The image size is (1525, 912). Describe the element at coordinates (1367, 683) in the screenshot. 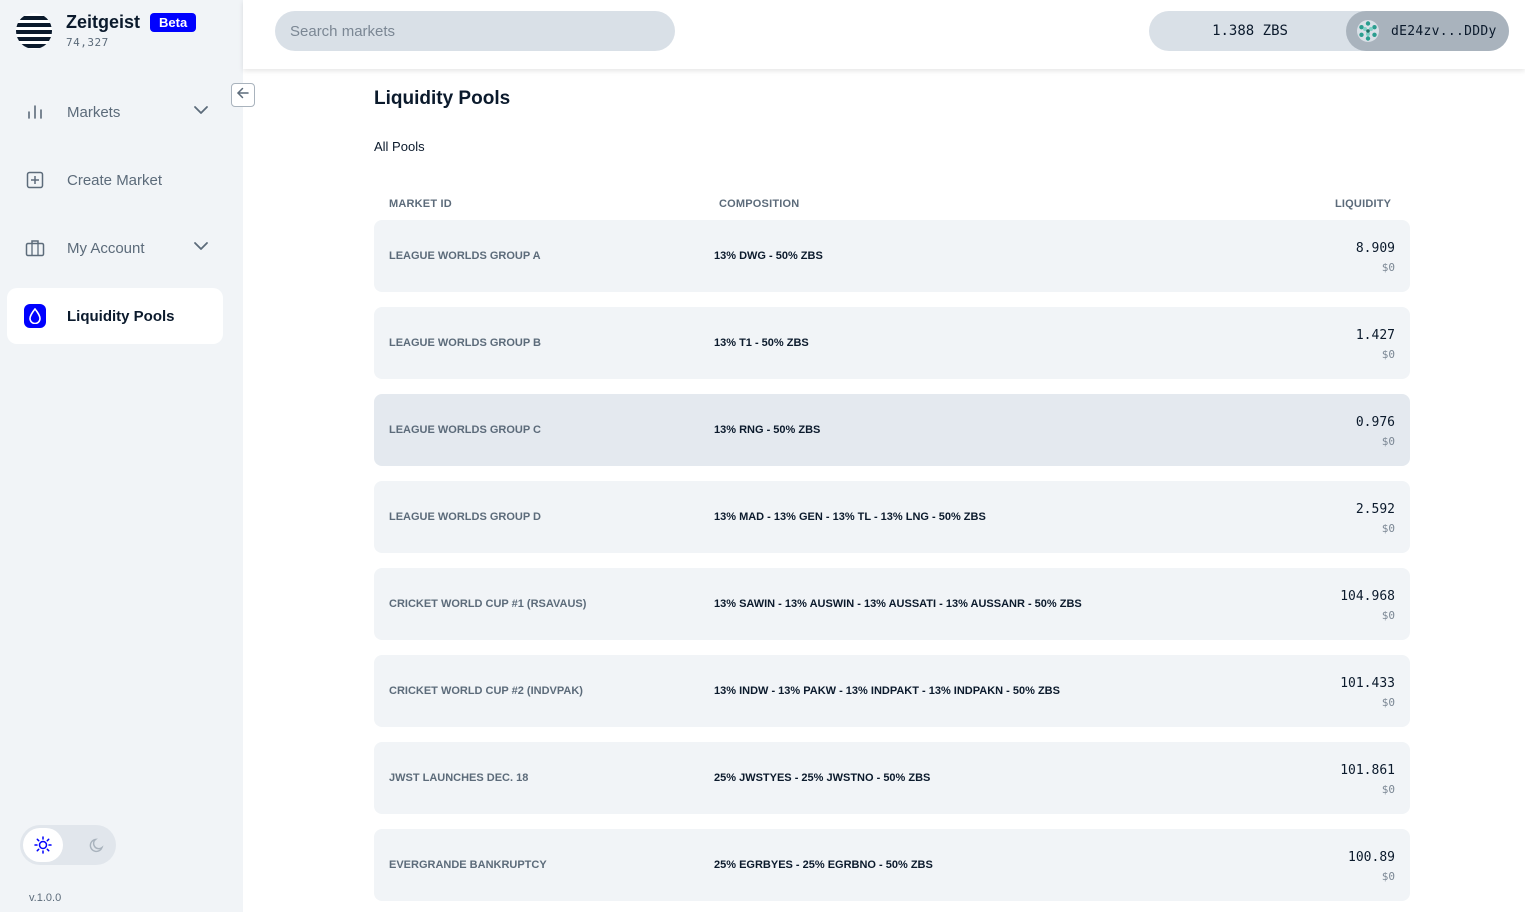

I see `liquidity-cell: 101.433` at that location.